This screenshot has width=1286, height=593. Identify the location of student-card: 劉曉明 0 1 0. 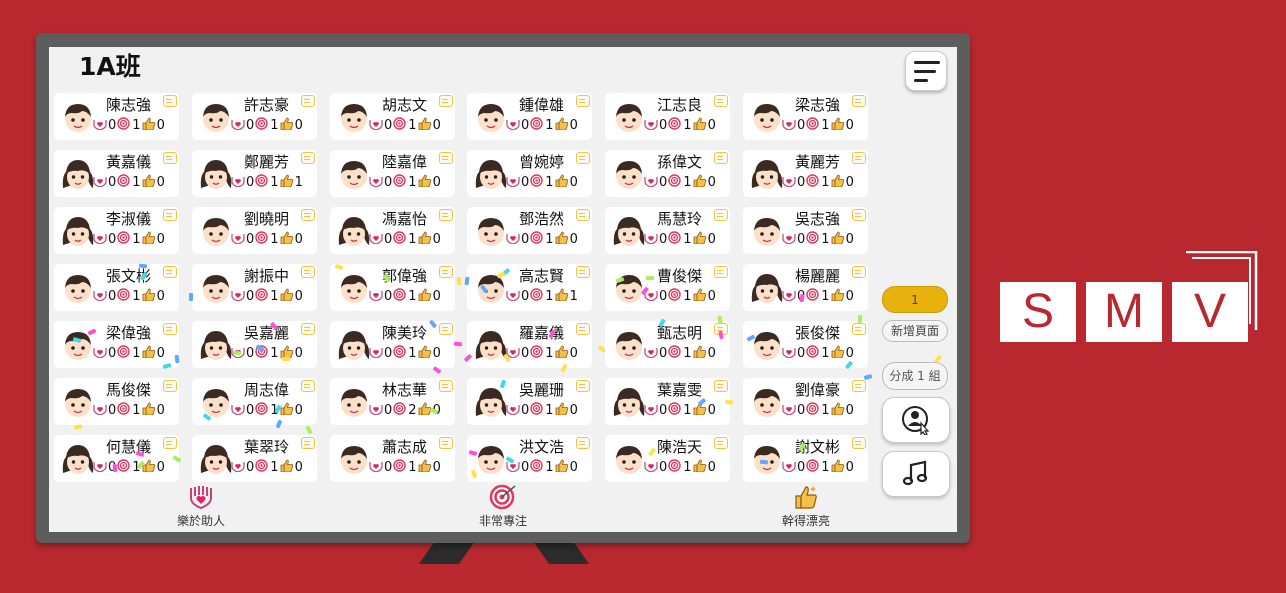
(254, 230).